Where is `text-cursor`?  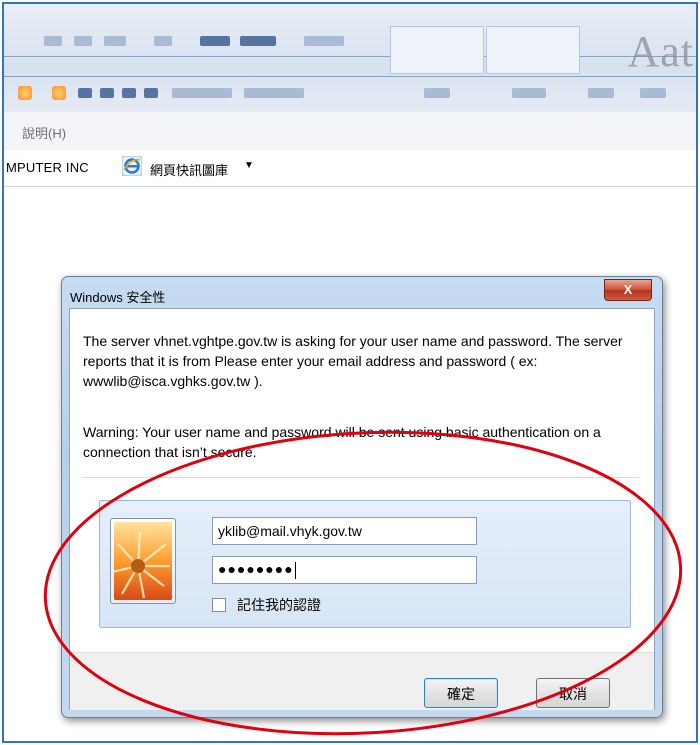
text-cursor is located at coordinates (295, 570).